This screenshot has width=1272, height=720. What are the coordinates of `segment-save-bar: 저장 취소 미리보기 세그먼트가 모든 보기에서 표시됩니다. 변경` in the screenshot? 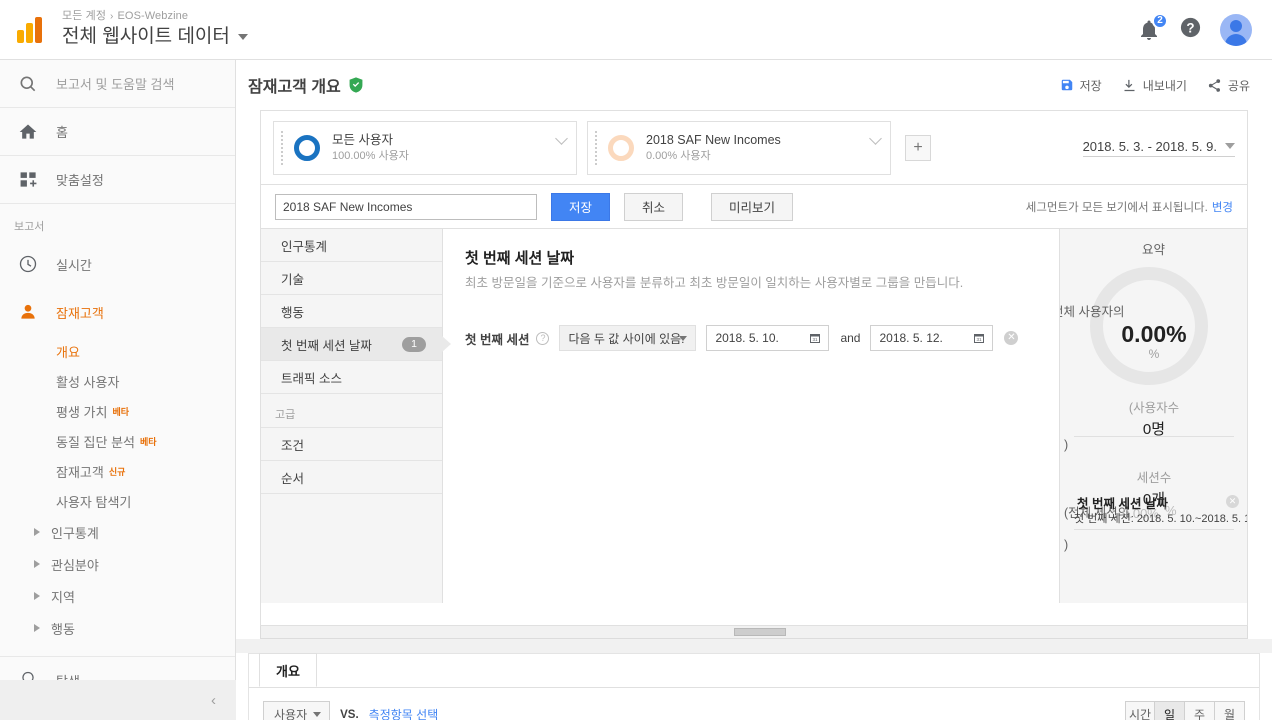 It's located at (754, 207).